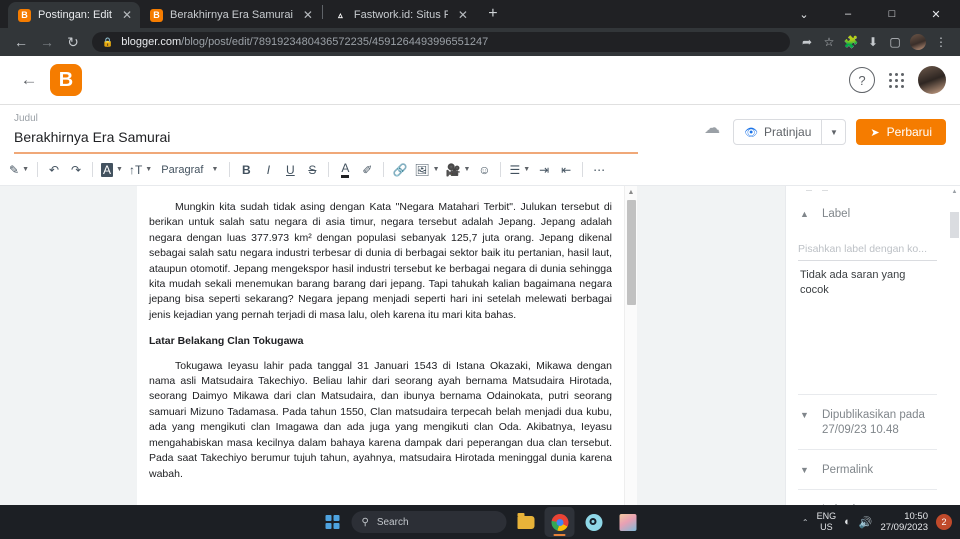  What do you see at coordinates (807, 42) in the screenshot?
I see `share-icon: ➦` at bounding box center [807, 42].